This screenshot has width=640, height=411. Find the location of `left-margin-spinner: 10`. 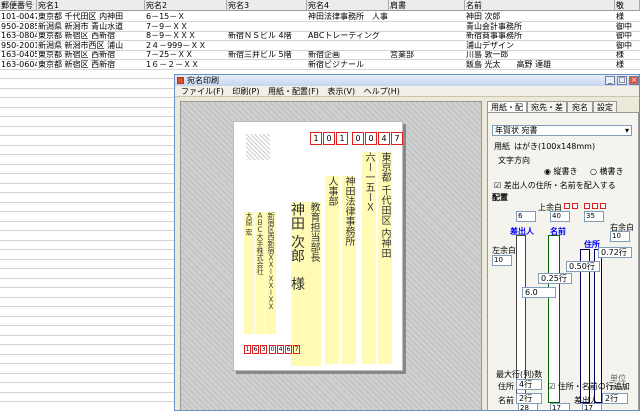

left-margin-spinner: 10 is located at coordinates (502, 260).